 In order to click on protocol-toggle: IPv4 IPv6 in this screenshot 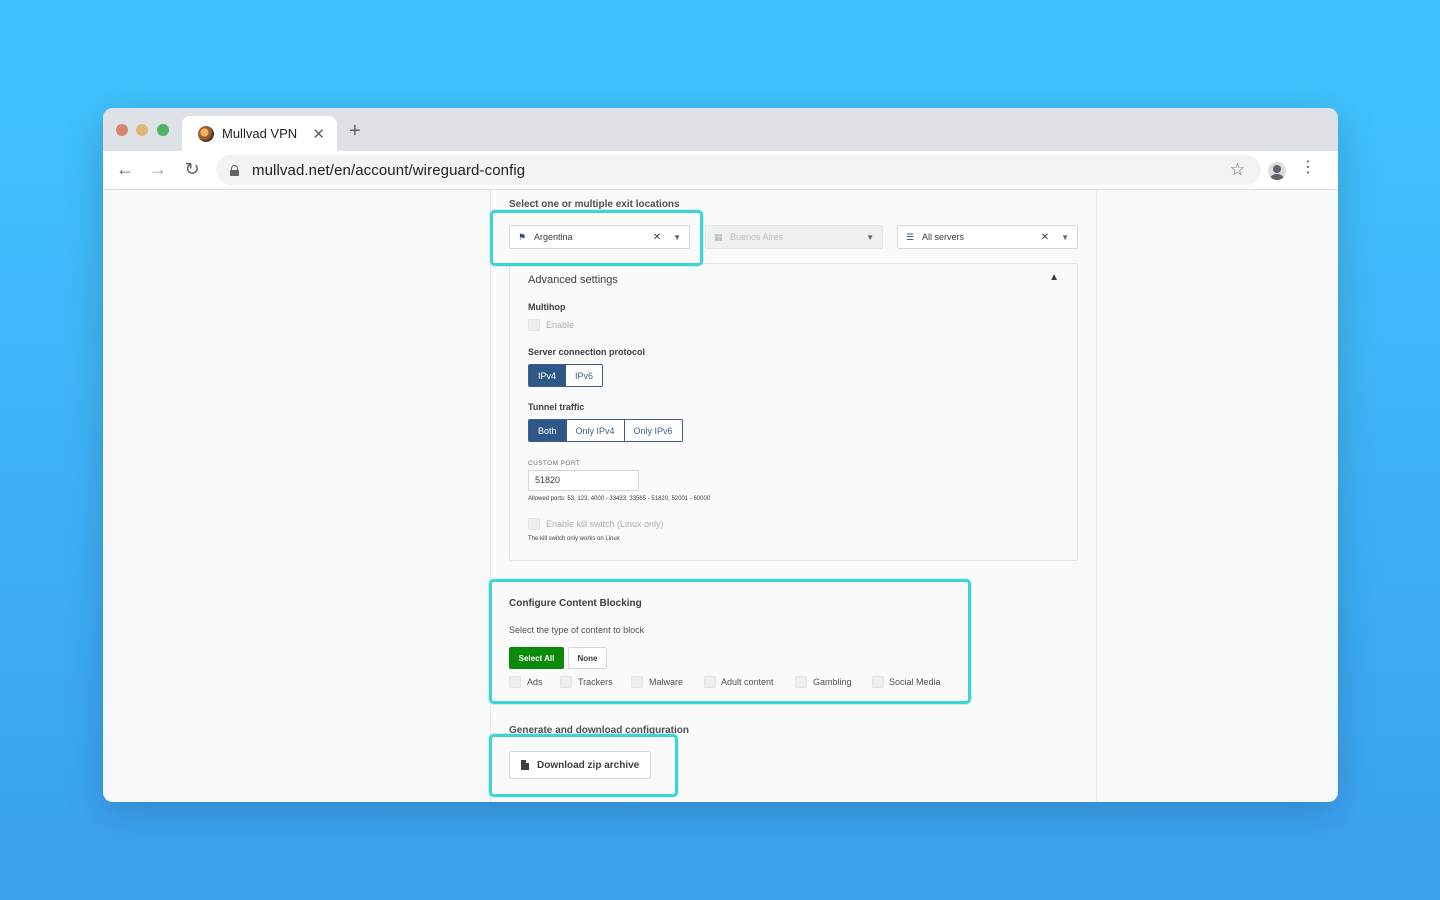, I will do `click(566, 375)`.